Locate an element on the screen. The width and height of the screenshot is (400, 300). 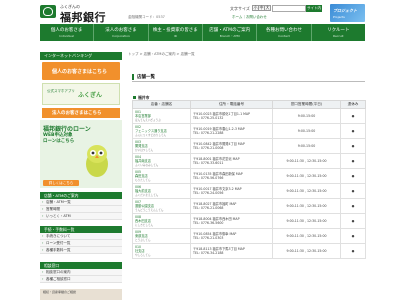
branch-kana: やしろしてん is located at coordinates (143, 255).